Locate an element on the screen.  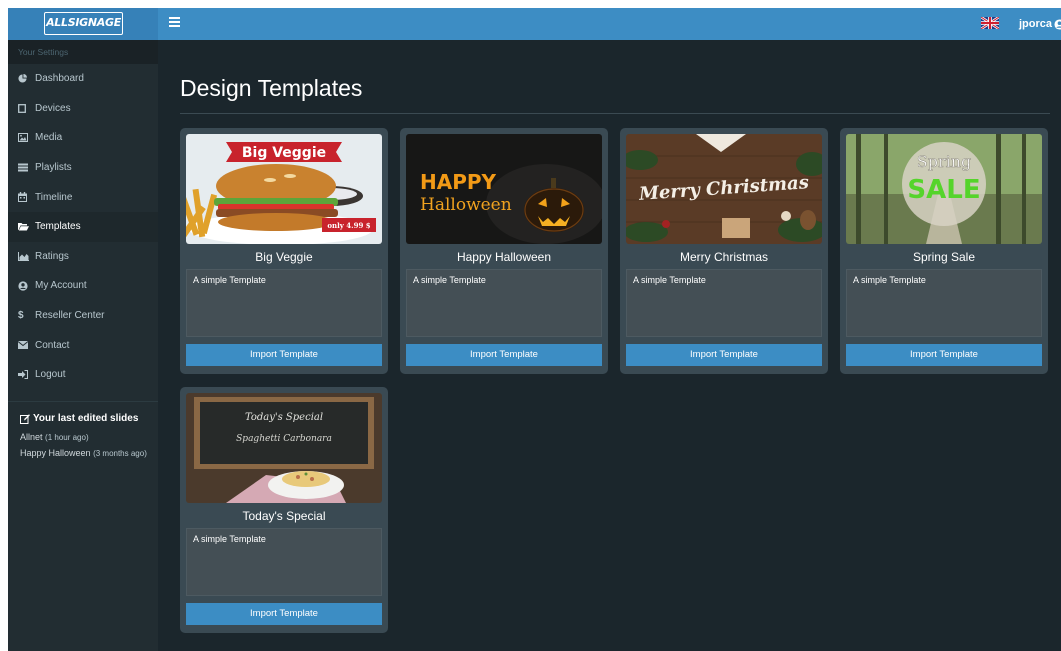
preview-title-line1: Spring is located at coordinates (944, 161).